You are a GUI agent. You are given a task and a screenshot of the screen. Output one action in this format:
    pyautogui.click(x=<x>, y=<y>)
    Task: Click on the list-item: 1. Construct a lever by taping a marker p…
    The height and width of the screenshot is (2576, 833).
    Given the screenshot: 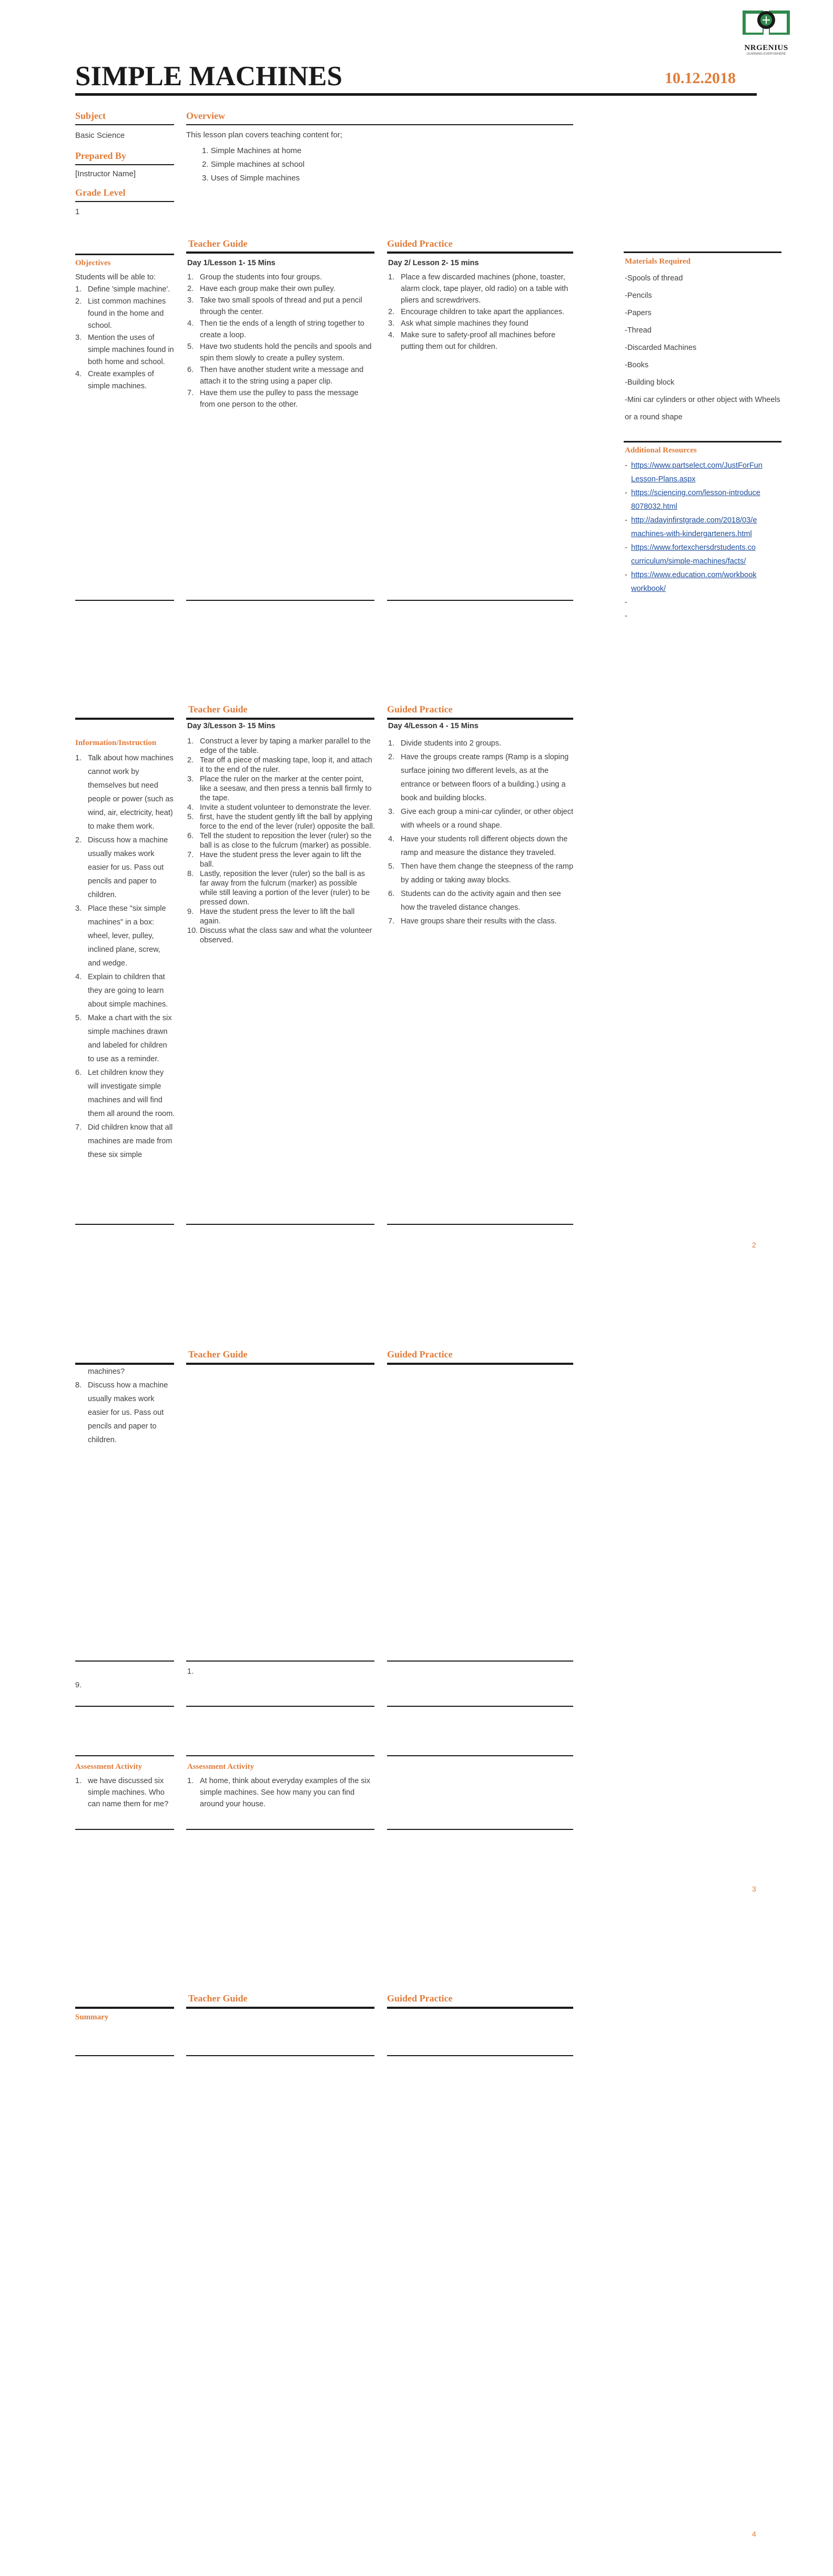 What is the action you would take?
    pyautogui.click(x=281, y=747)
    